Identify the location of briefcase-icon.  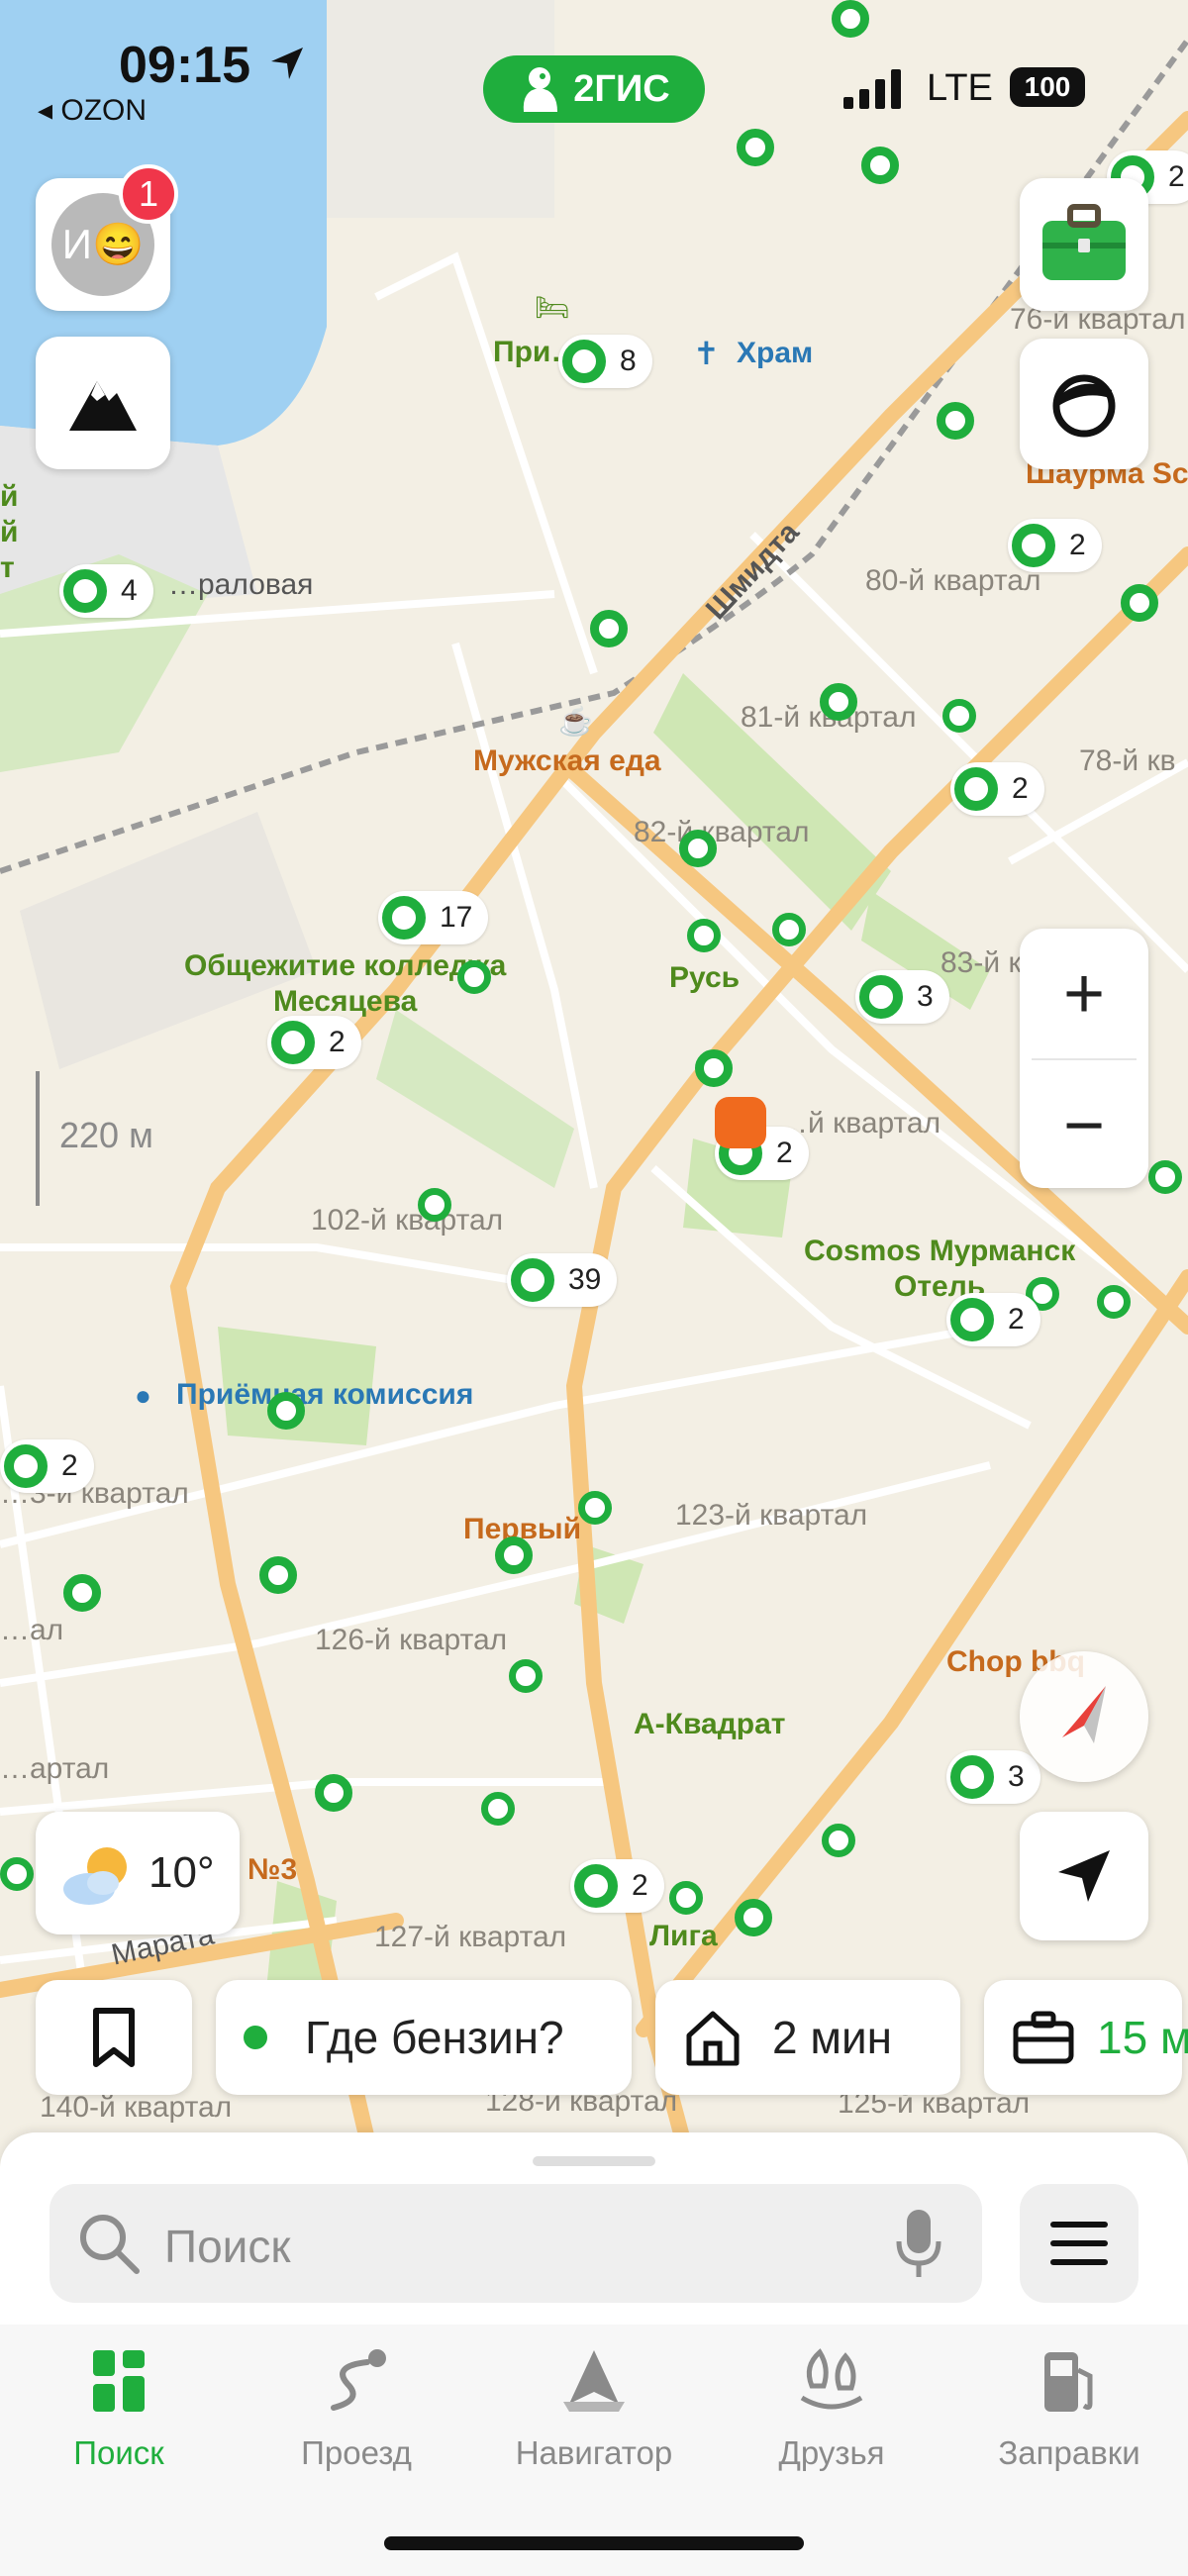
(1084, 242).